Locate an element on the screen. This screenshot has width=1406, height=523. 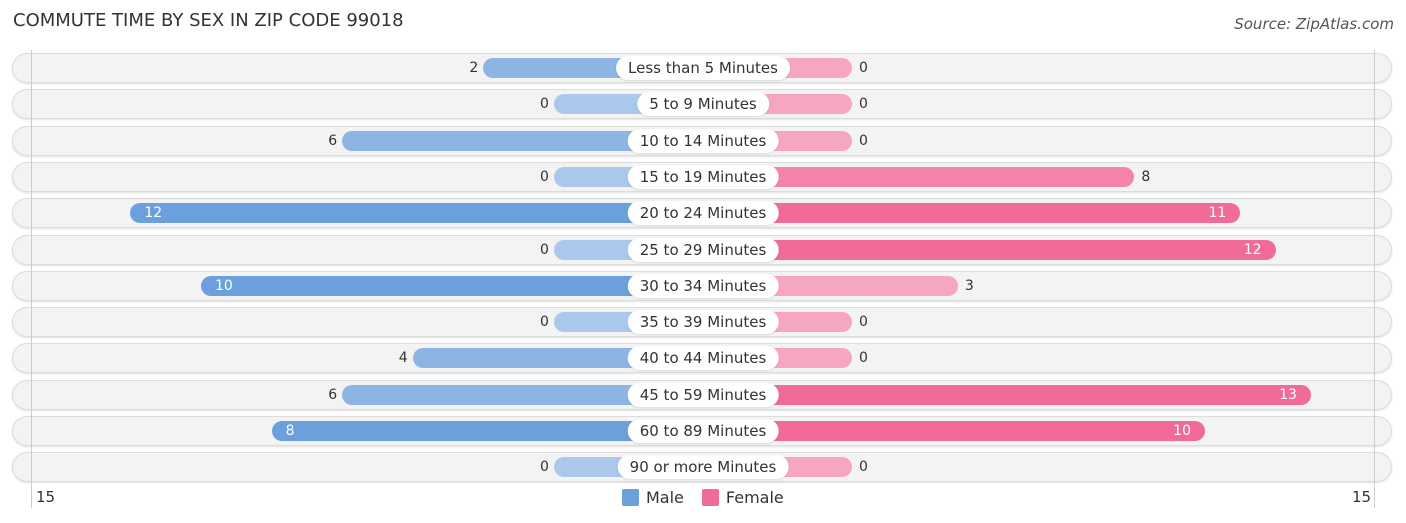
category-label: 30 to 34 Minutes is located at coordinates (703, 285).